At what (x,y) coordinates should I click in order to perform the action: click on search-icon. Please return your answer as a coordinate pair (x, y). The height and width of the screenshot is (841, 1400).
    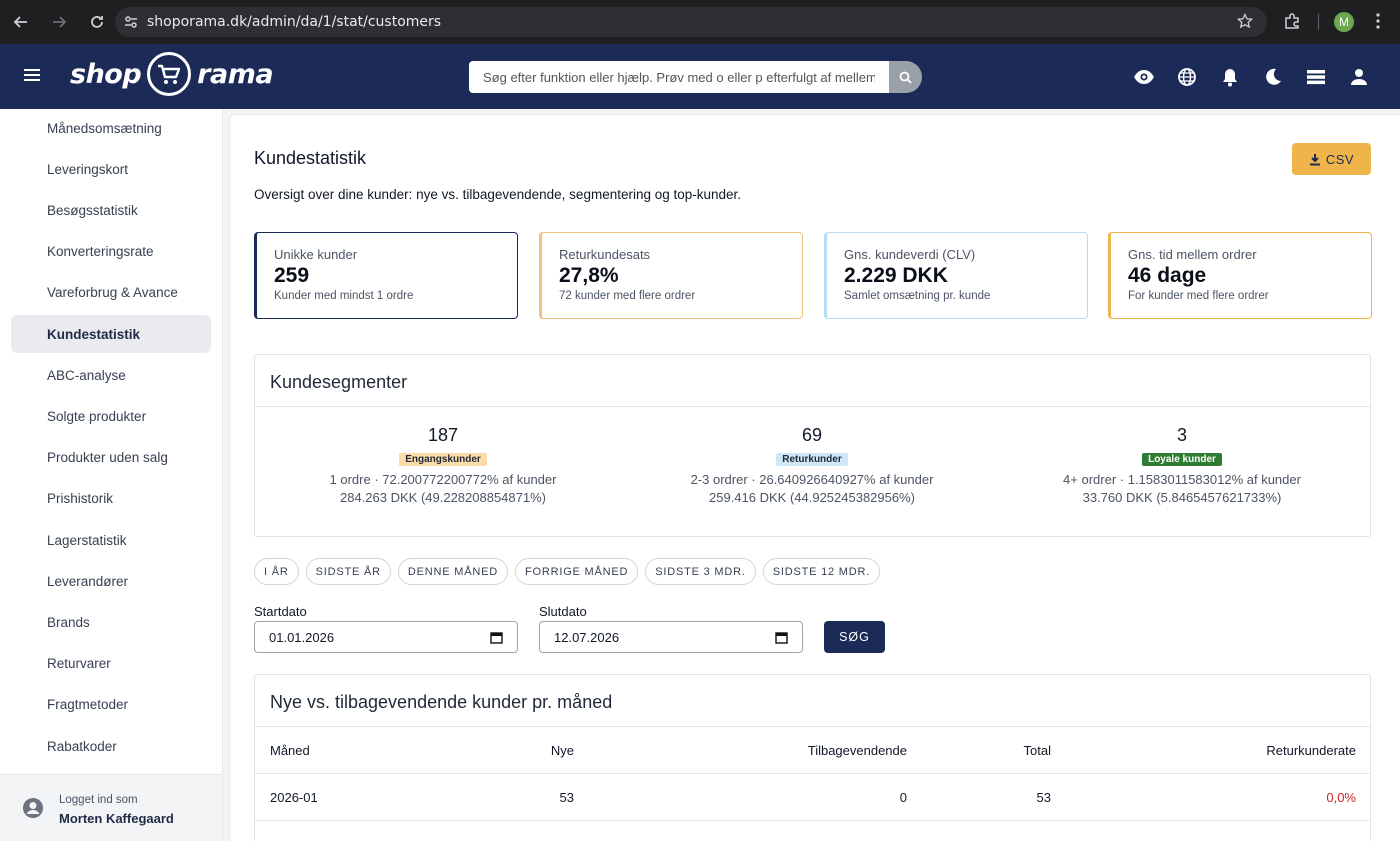
    Looking at the image, I should click on (905, 77).